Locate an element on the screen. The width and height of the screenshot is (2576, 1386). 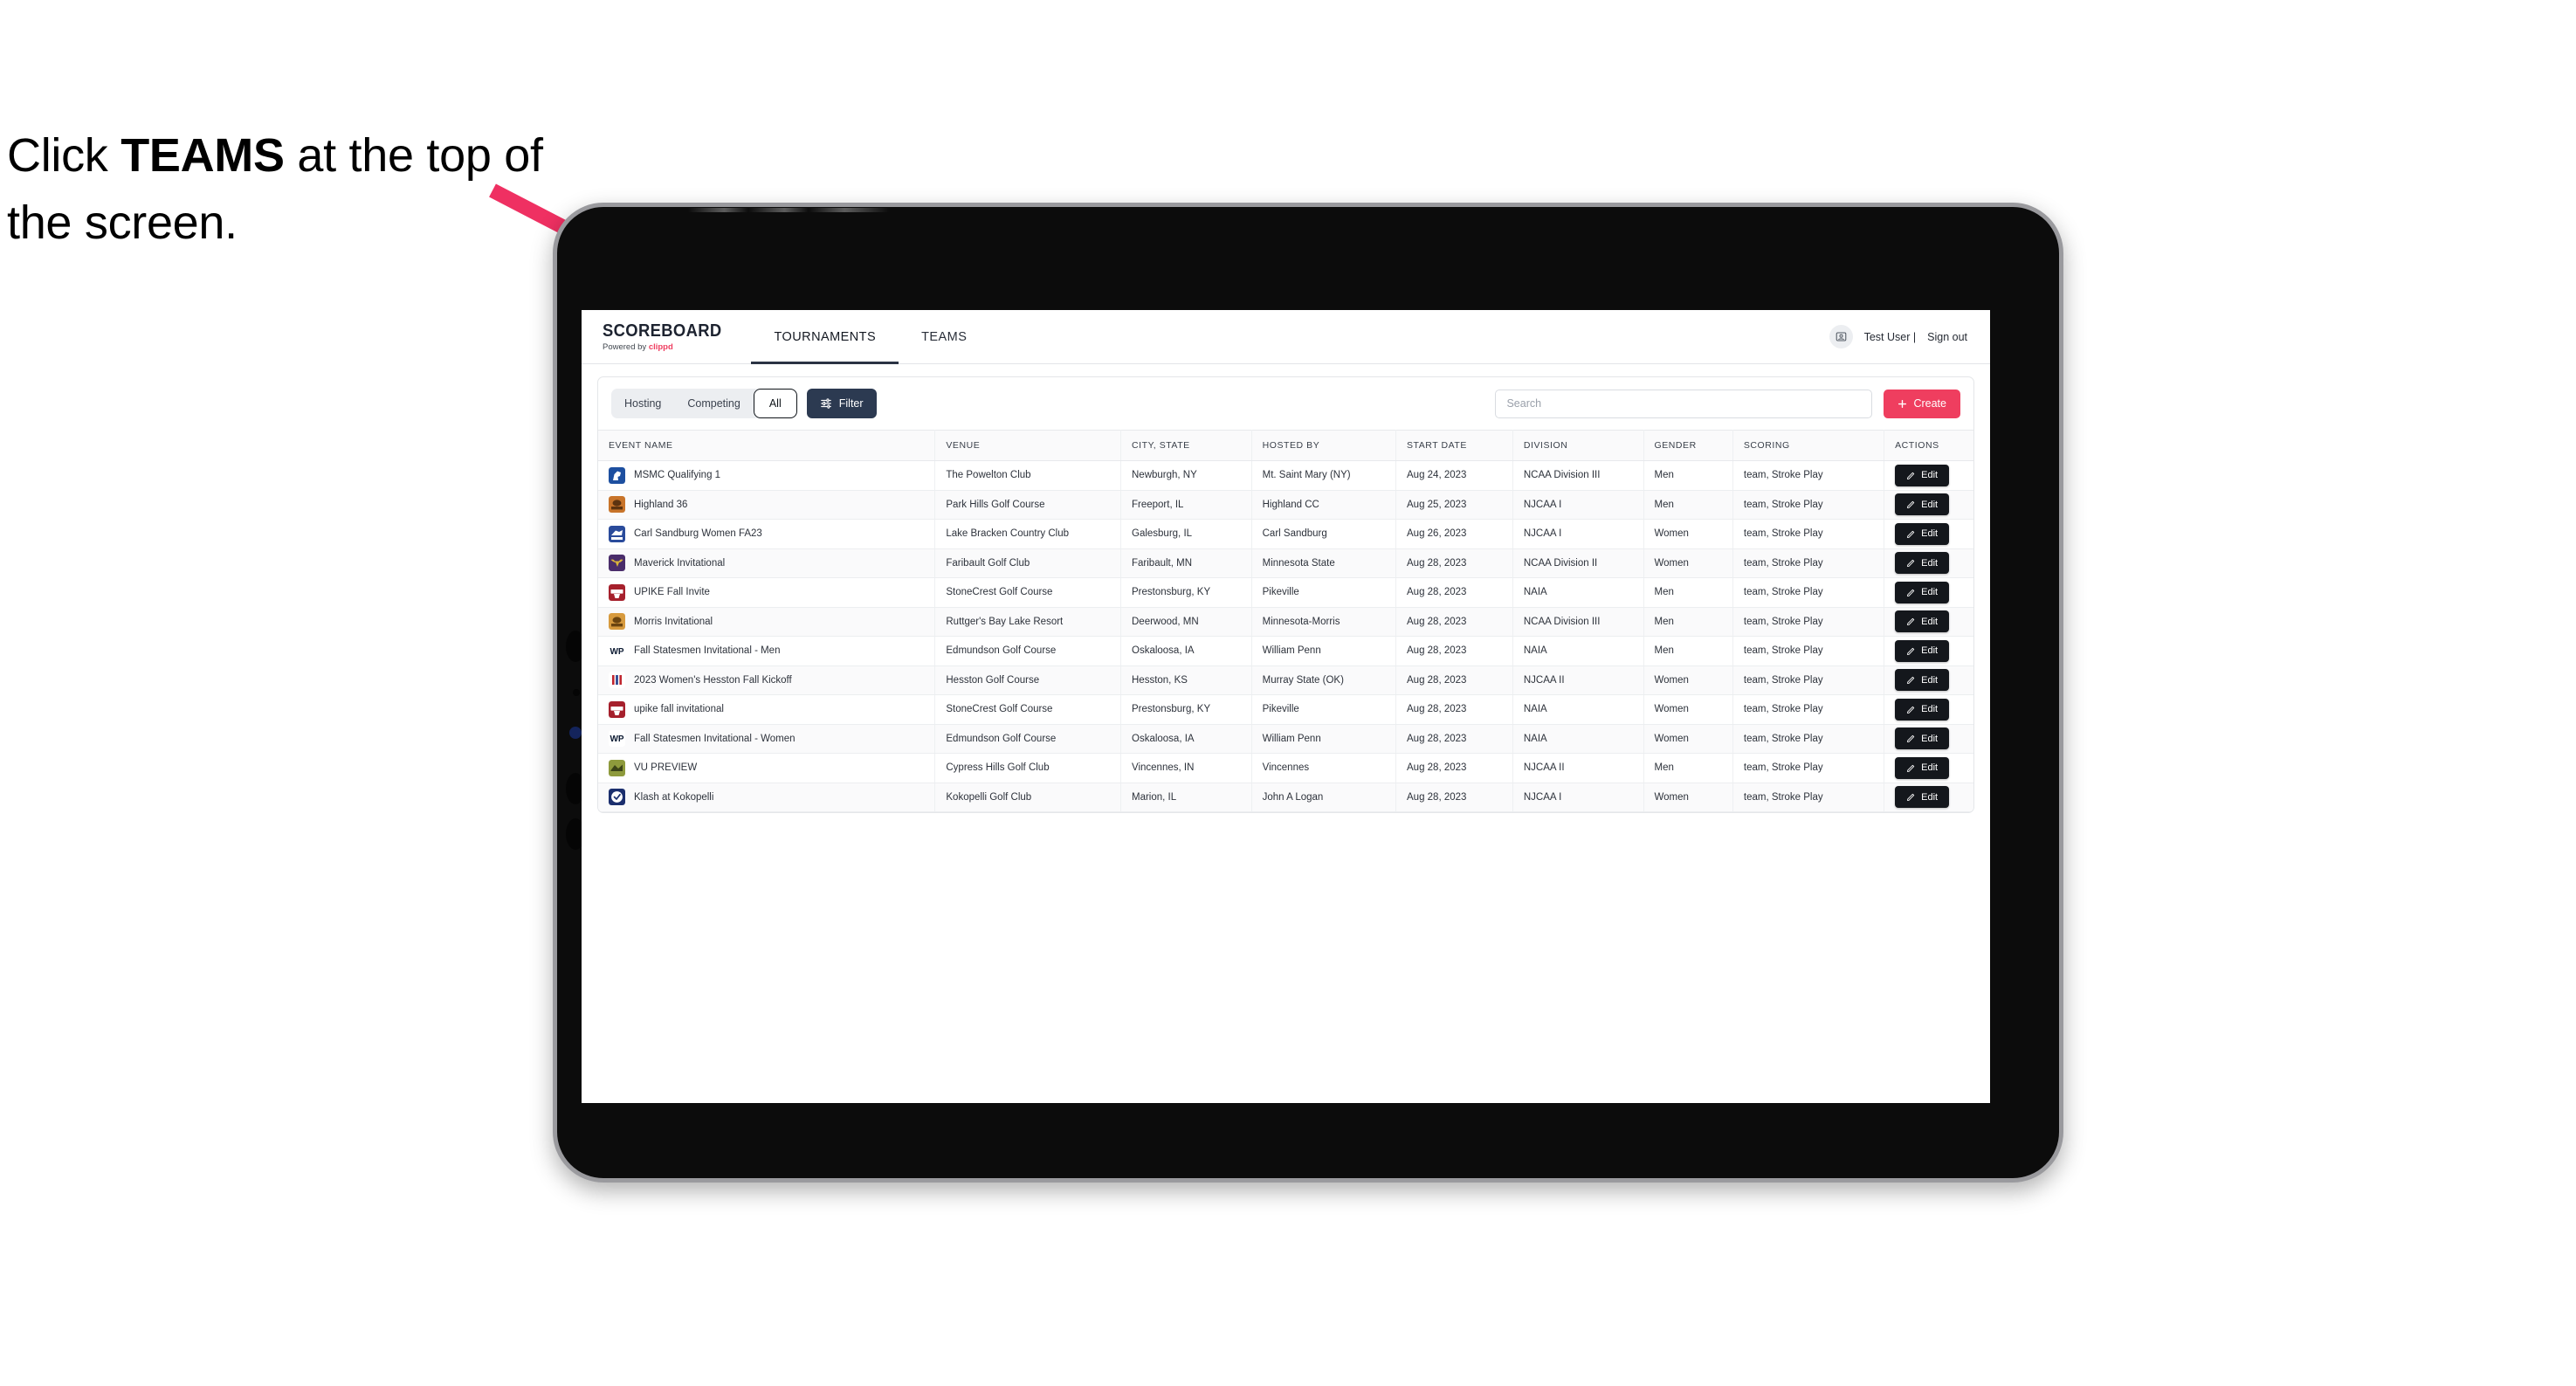
event-name-wrap: Maverick Invitational is located at coordinates (766, 563).